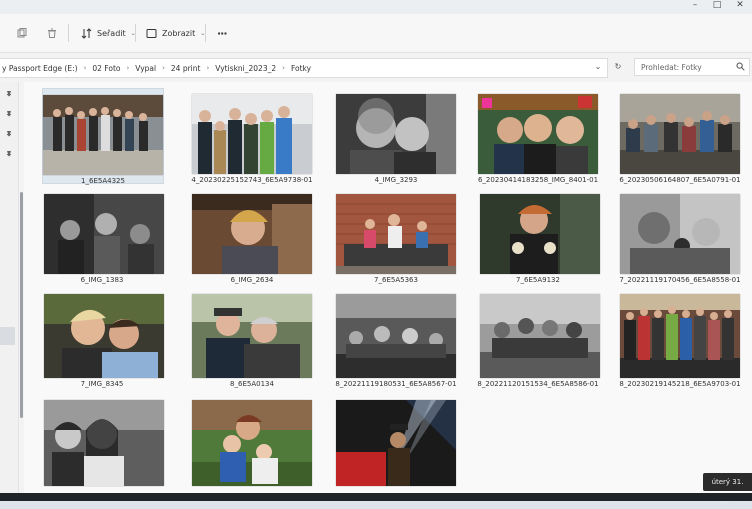 The image size is (752, 509). What do you see at coordinates (86, 33) in the screenshot?
I see `sort-icon` at bounding box center [86, 33].